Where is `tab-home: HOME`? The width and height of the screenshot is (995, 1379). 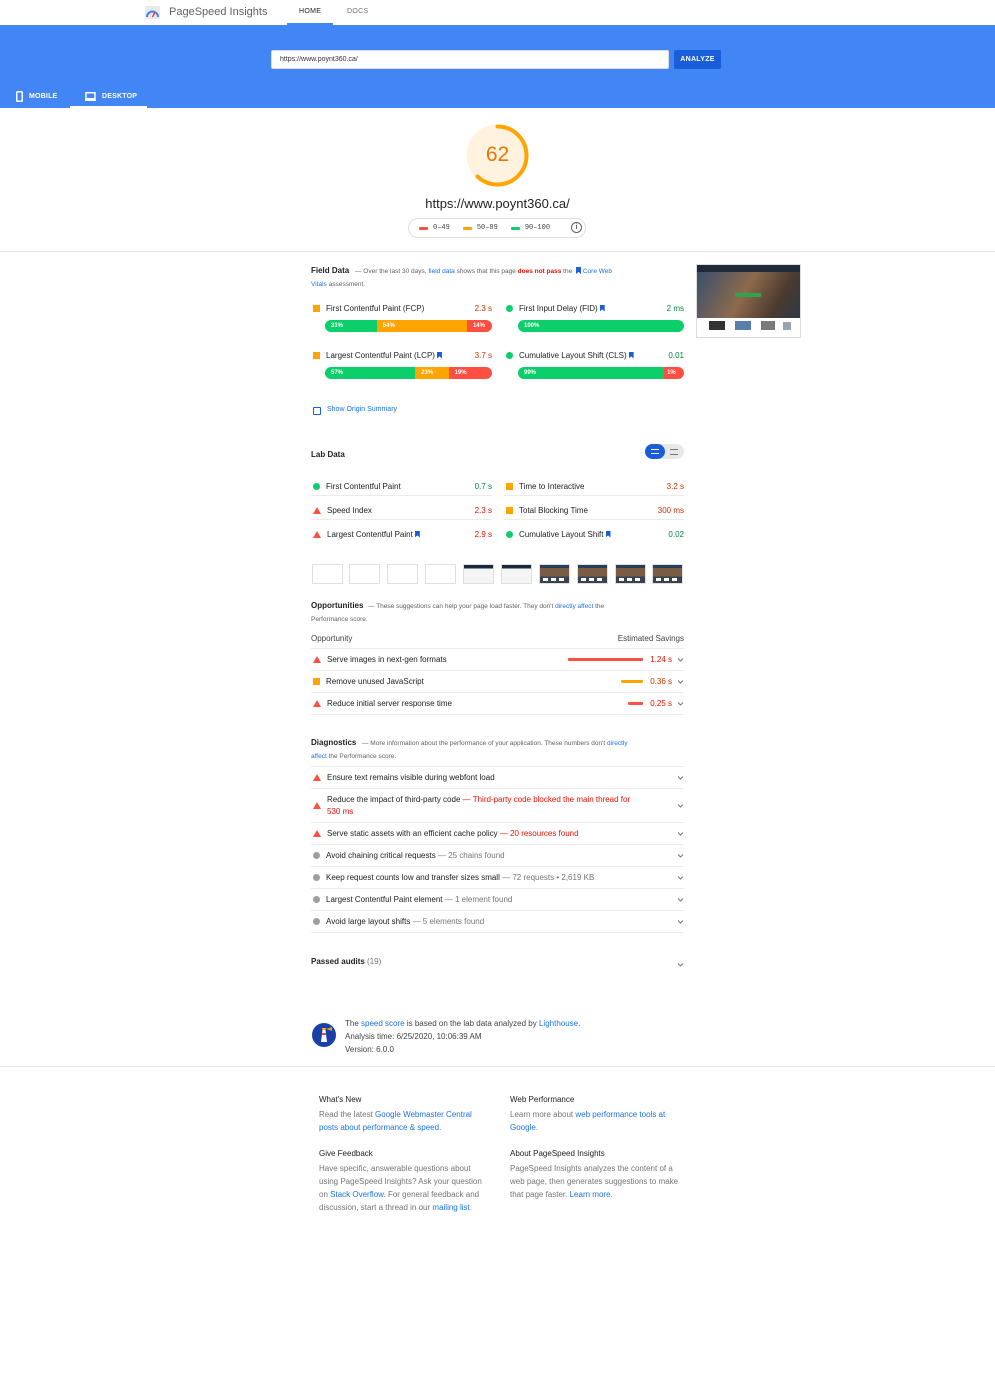
tab-home: HOME is located at coordinates (310, 11).